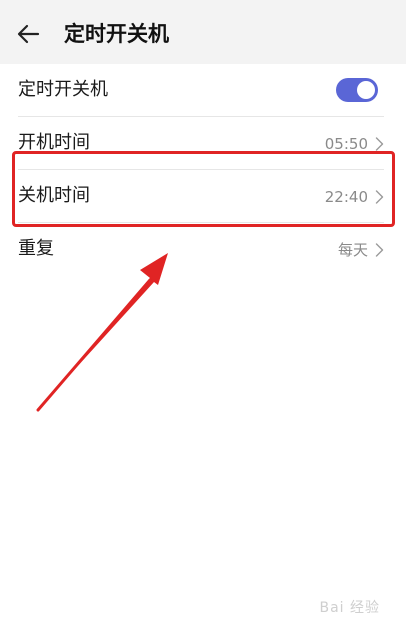 This screenshot has width=406, height=641. What do you see at coordinates (203, 196) in the screenshot?
I see `power-off-time-row: 关机时间 22:40` at bounding box center [203, 196].